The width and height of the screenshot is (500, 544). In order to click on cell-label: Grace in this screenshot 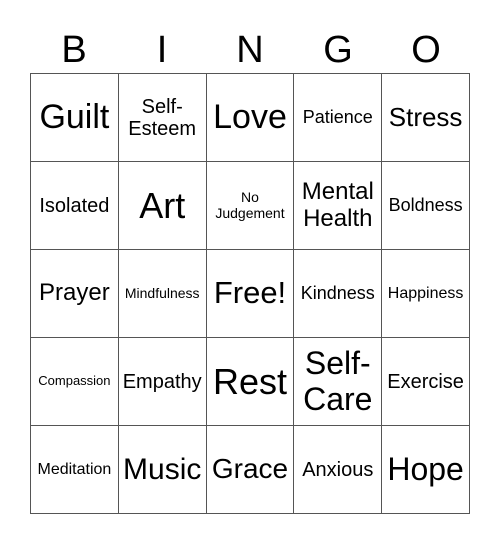, I will do `click(250, 469)`.